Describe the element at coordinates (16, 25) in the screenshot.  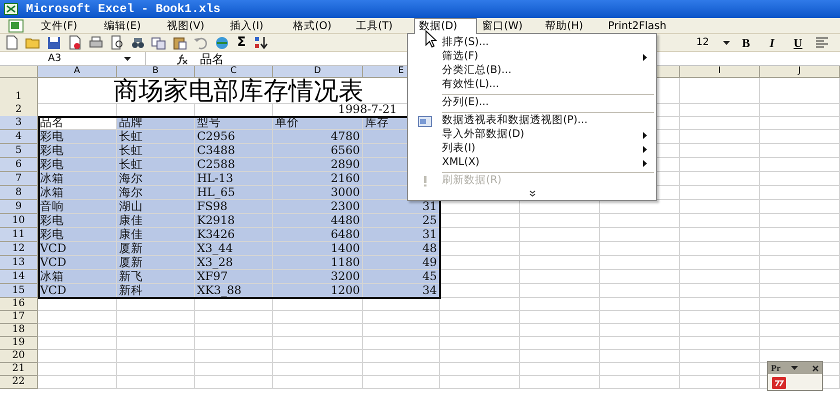
I see `workbook-icon` at that location.